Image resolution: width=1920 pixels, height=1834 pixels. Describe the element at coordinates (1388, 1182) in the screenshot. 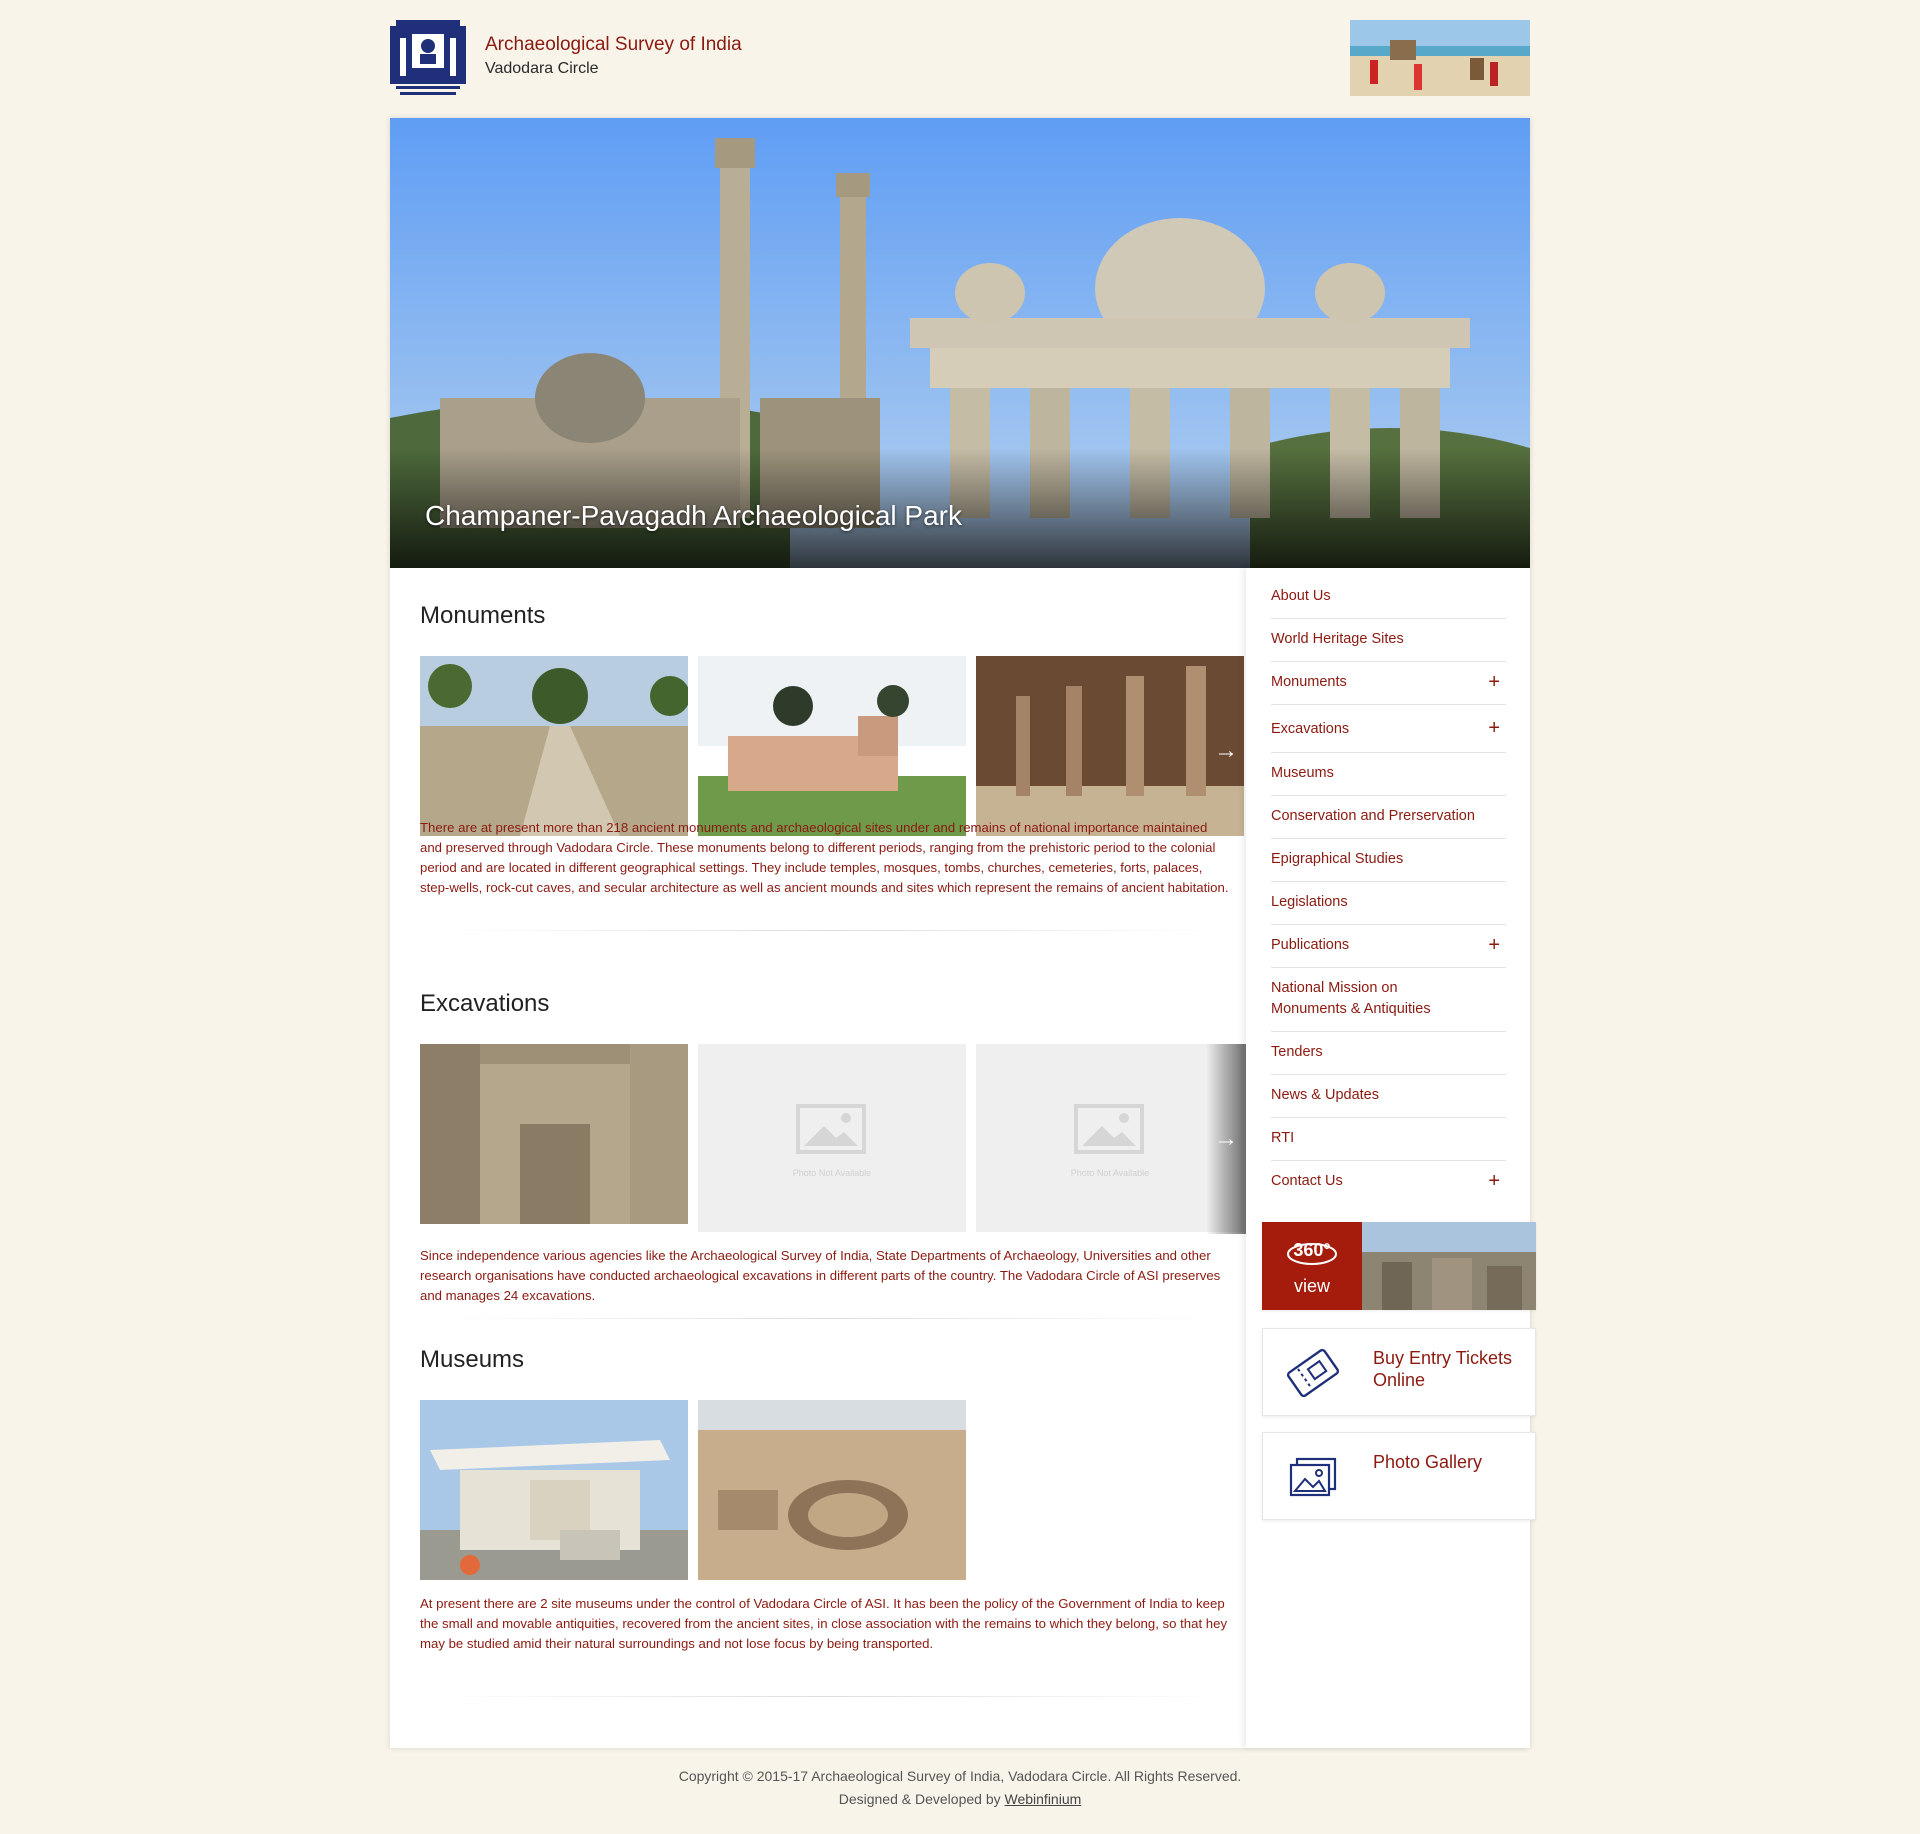

I see `sidebar-item-contact-us: Contact Us +` at that location.